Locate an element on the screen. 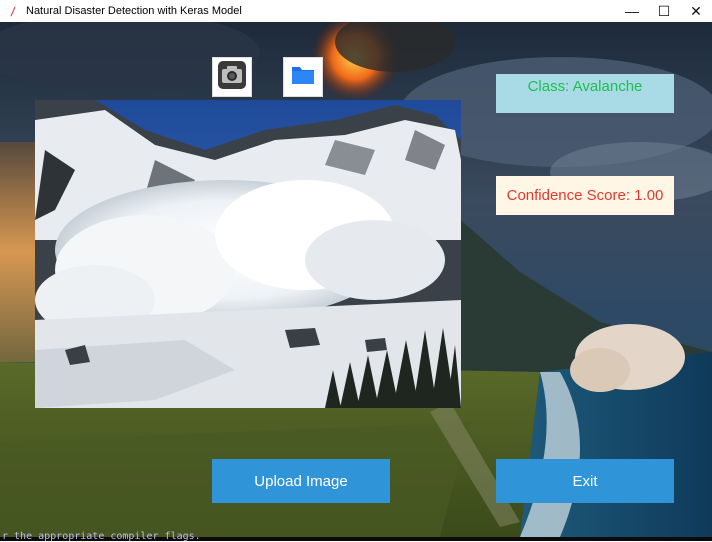  confidence-score-text: Confidence Score: 1.00 is located at coordinates (585, 195).